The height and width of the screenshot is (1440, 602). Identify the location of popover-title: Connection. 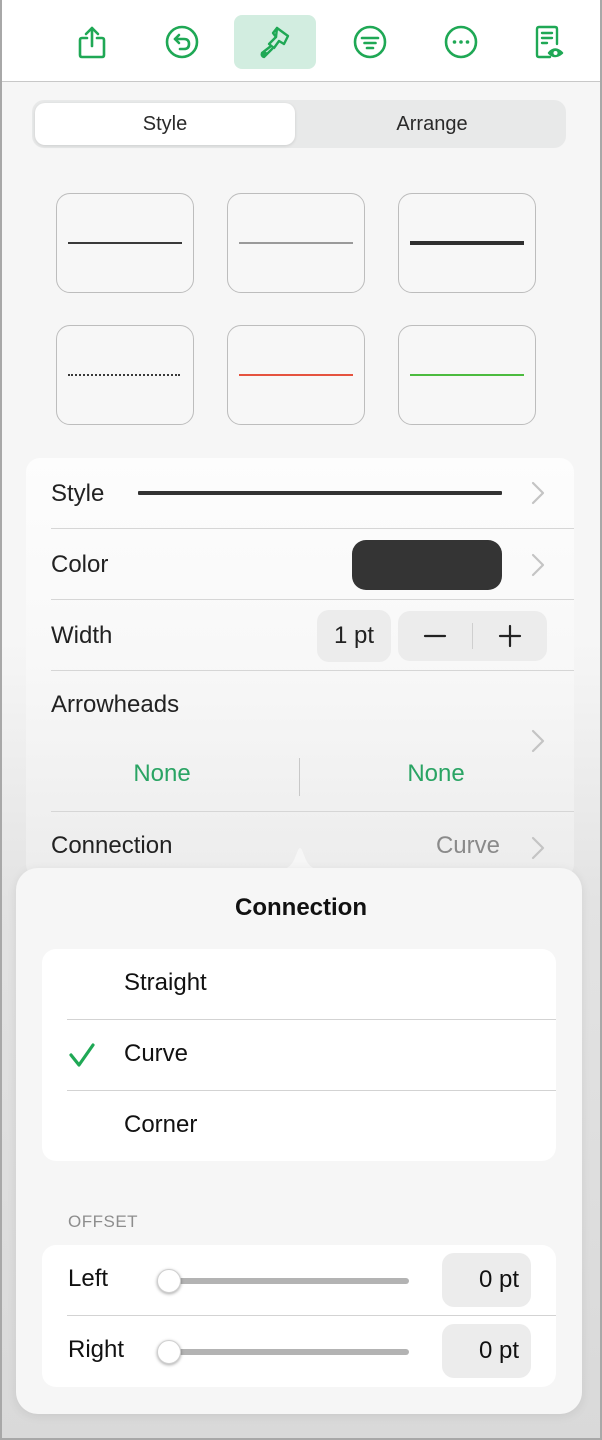
(301, 907).